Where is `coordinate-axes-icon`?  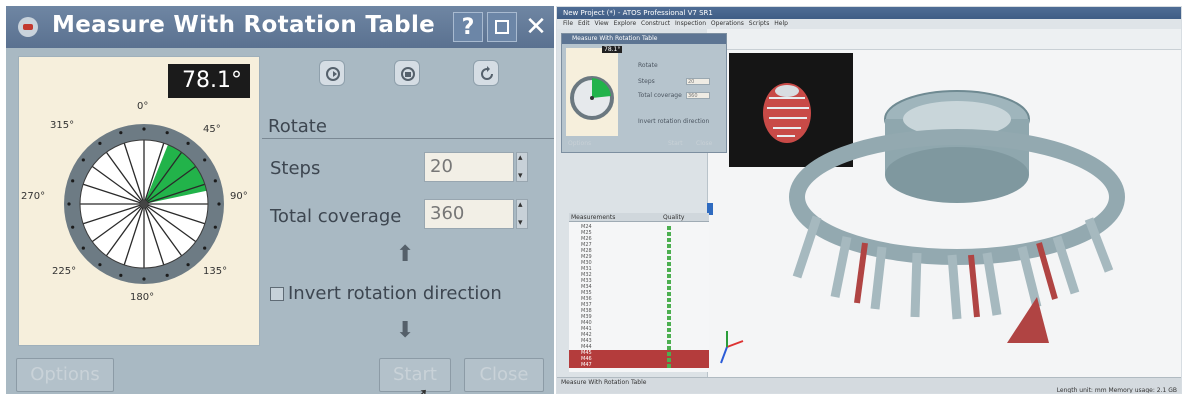
coordinate-axes-icon is located at coordinates (732, 347).